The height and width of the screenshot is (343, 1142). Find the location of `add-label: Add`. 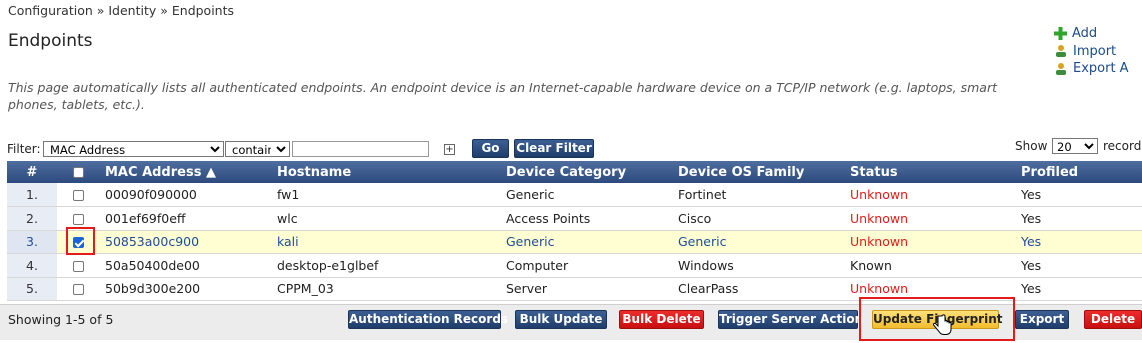

add-label: Add is located at coordinates (1085, 34).